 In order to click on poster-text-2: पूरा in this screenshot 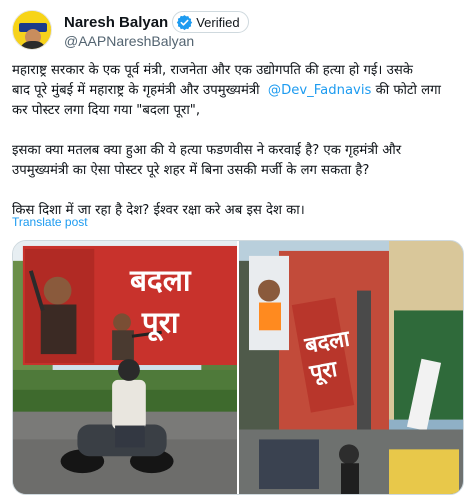, I will do `click(160, 323)`.